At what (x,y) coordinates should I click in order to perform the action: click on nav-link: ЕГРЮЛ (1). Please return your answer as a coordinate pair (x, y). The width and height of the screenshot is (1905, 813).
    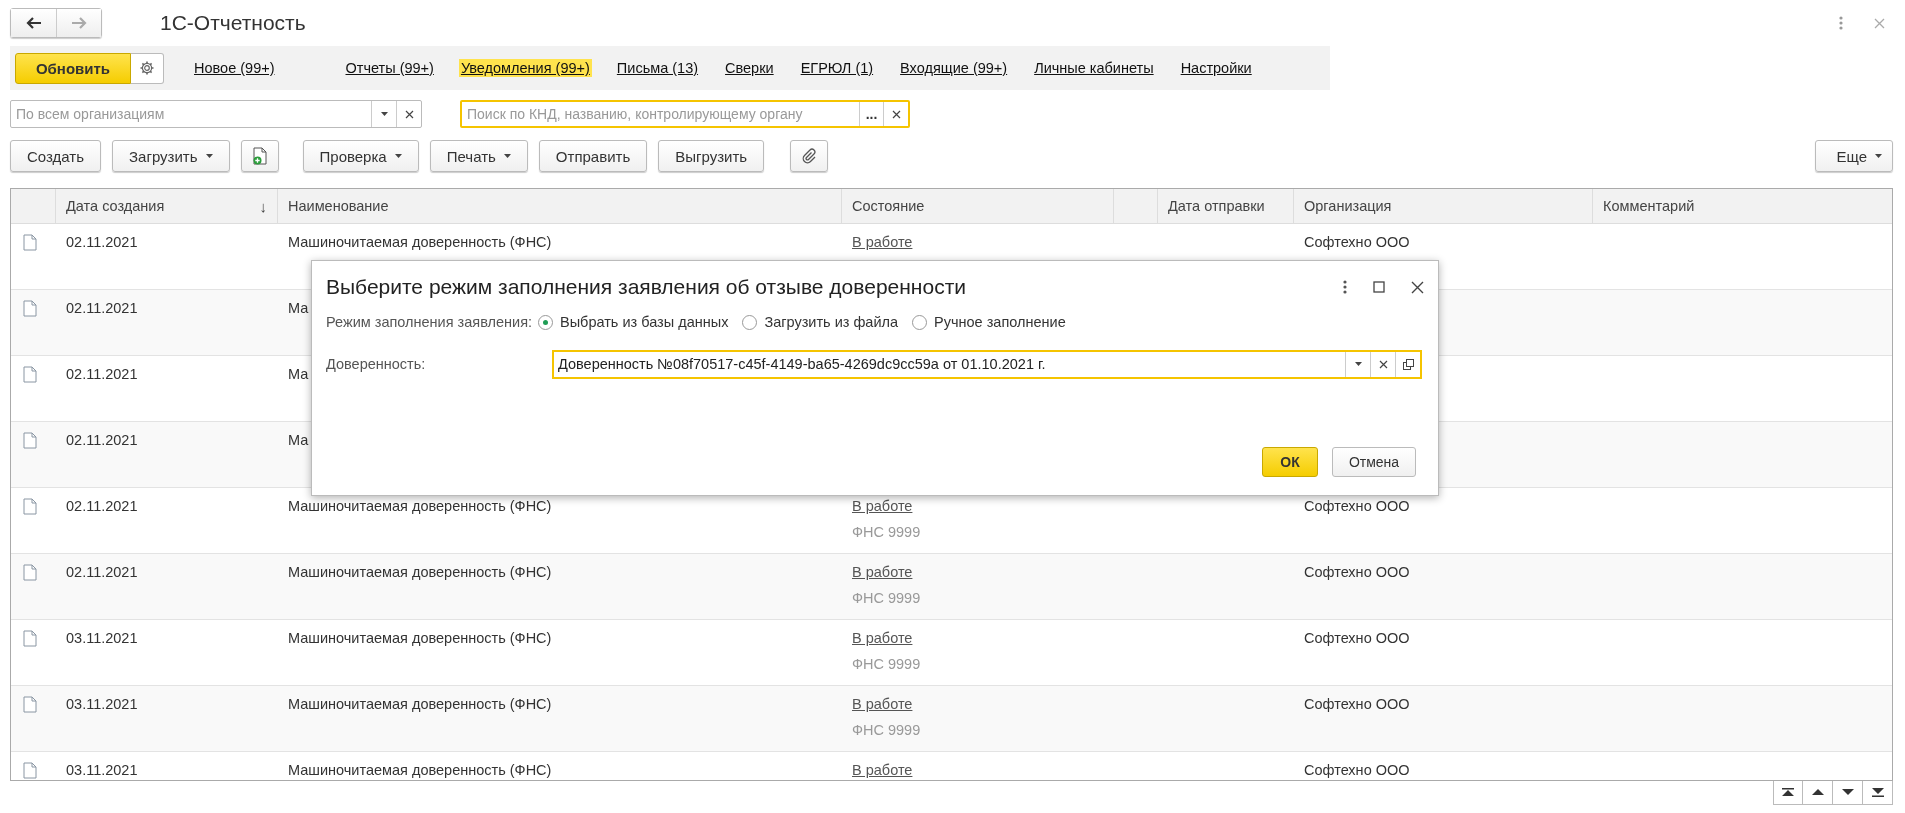
    Looking at the image, I should click on (837, 68).